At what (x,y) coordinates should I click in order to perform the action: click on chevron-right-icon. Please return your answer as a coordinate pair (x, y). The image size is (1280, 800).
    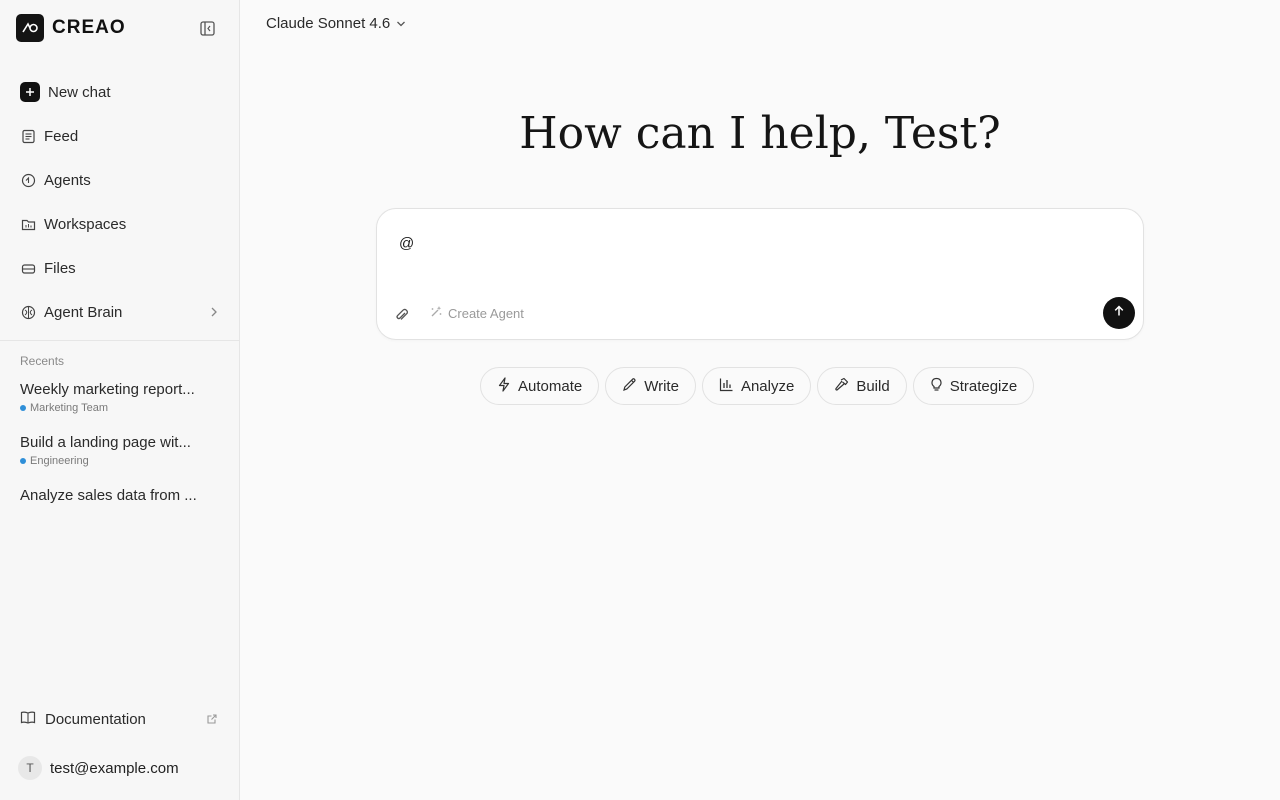
    Looking at the image, I should click on (214, 313).